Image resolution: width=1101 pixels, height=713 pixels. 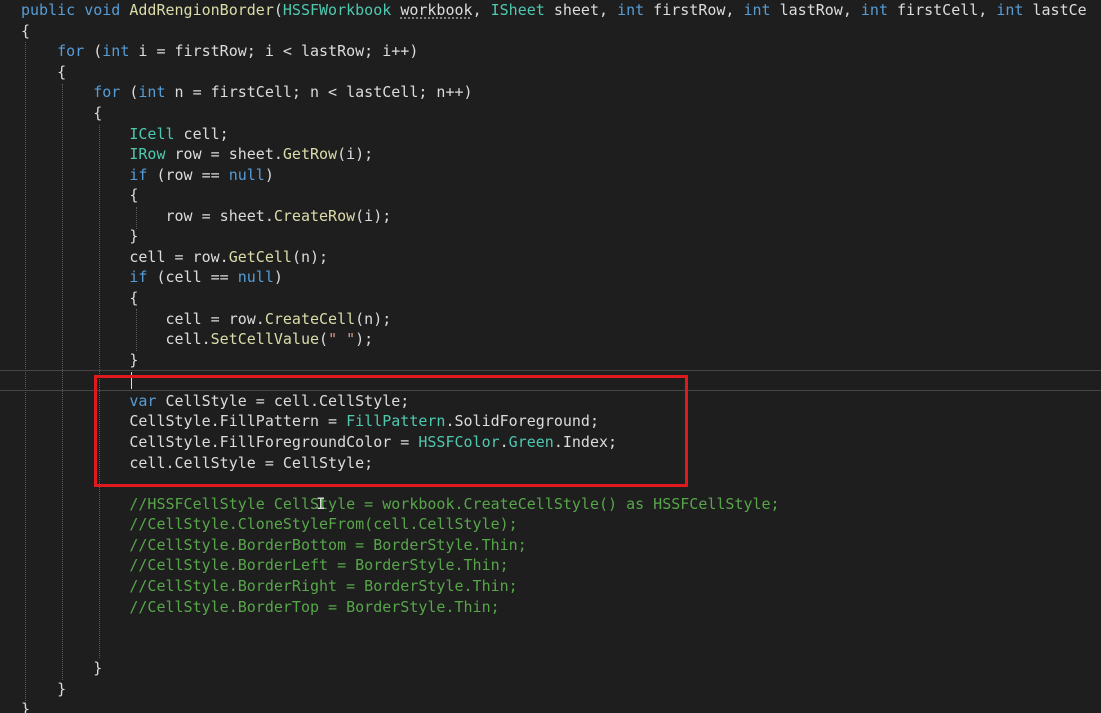 I want to click on code-line-2: {, so click(x=26, y=31).